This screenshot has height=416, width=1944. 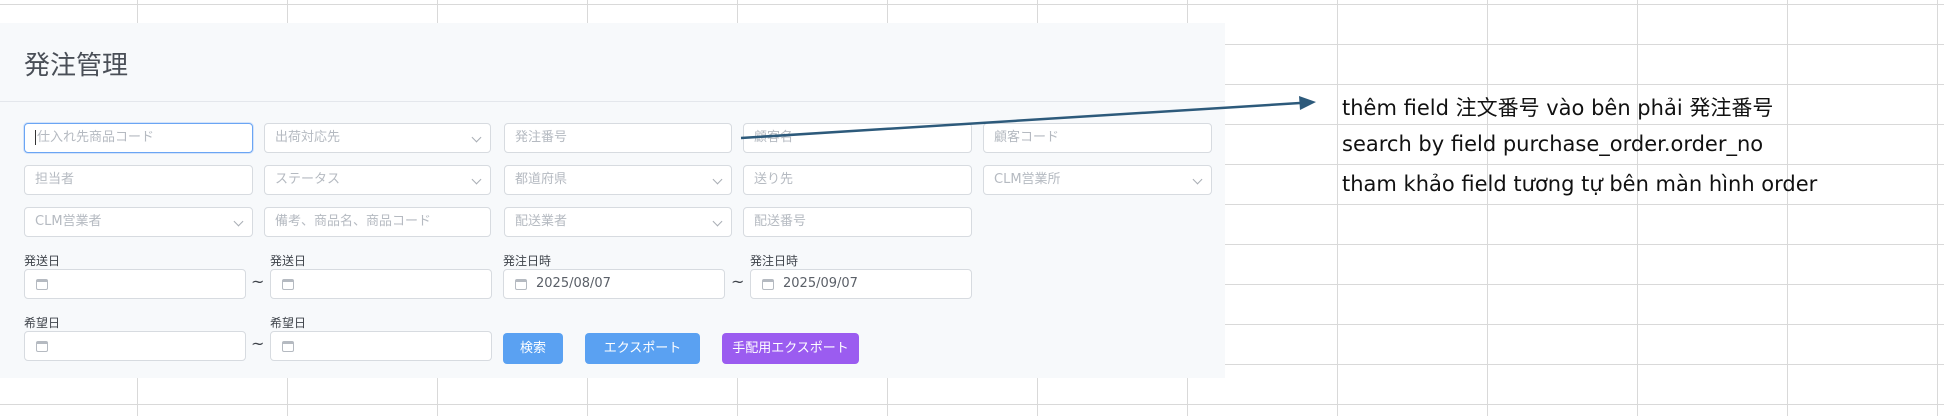 I want to click on note-line-1: thêm field 注文番号 vào bên phải 発注番号, so click(x=1558, y=108).